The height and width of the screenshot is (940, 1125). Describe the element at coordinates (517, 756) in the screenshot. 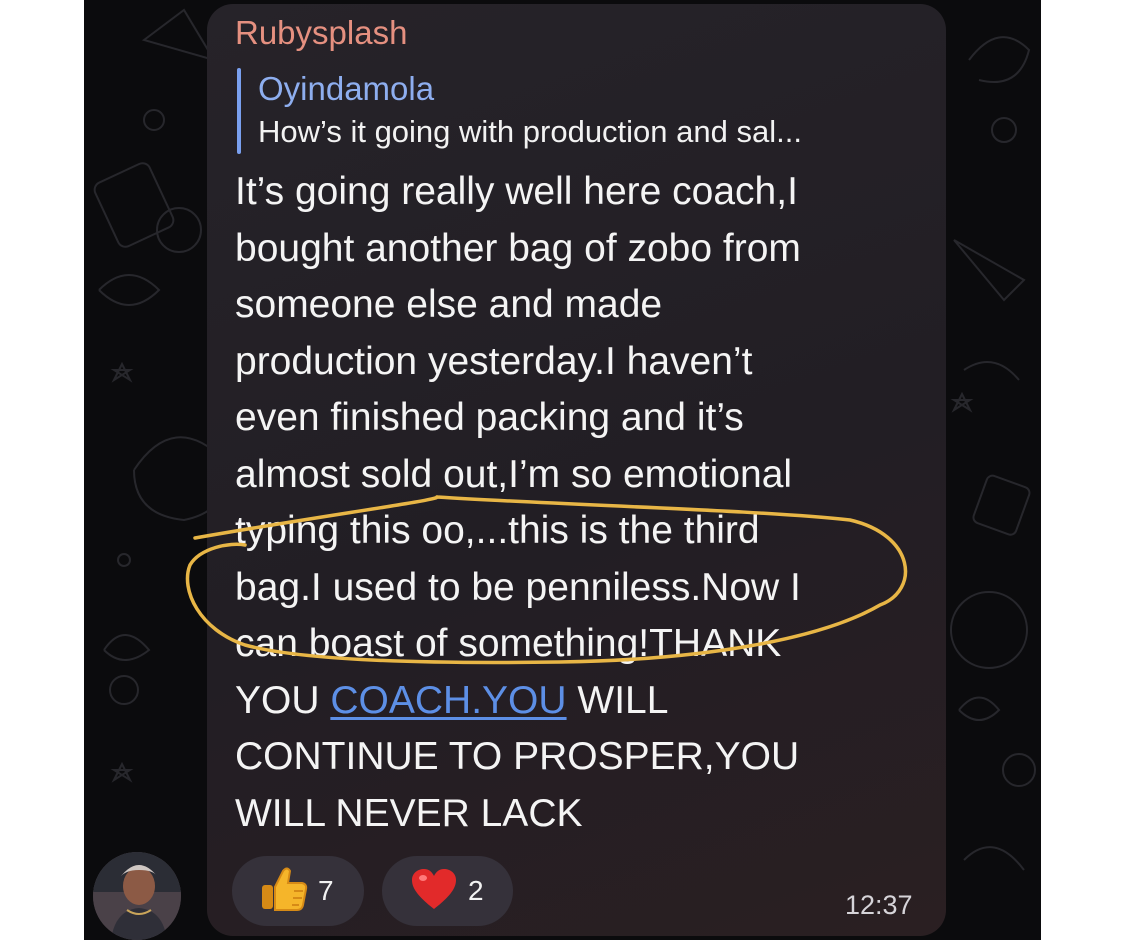

I see `message-line: CONTINUE TO PROSPER,YOU` at that location.